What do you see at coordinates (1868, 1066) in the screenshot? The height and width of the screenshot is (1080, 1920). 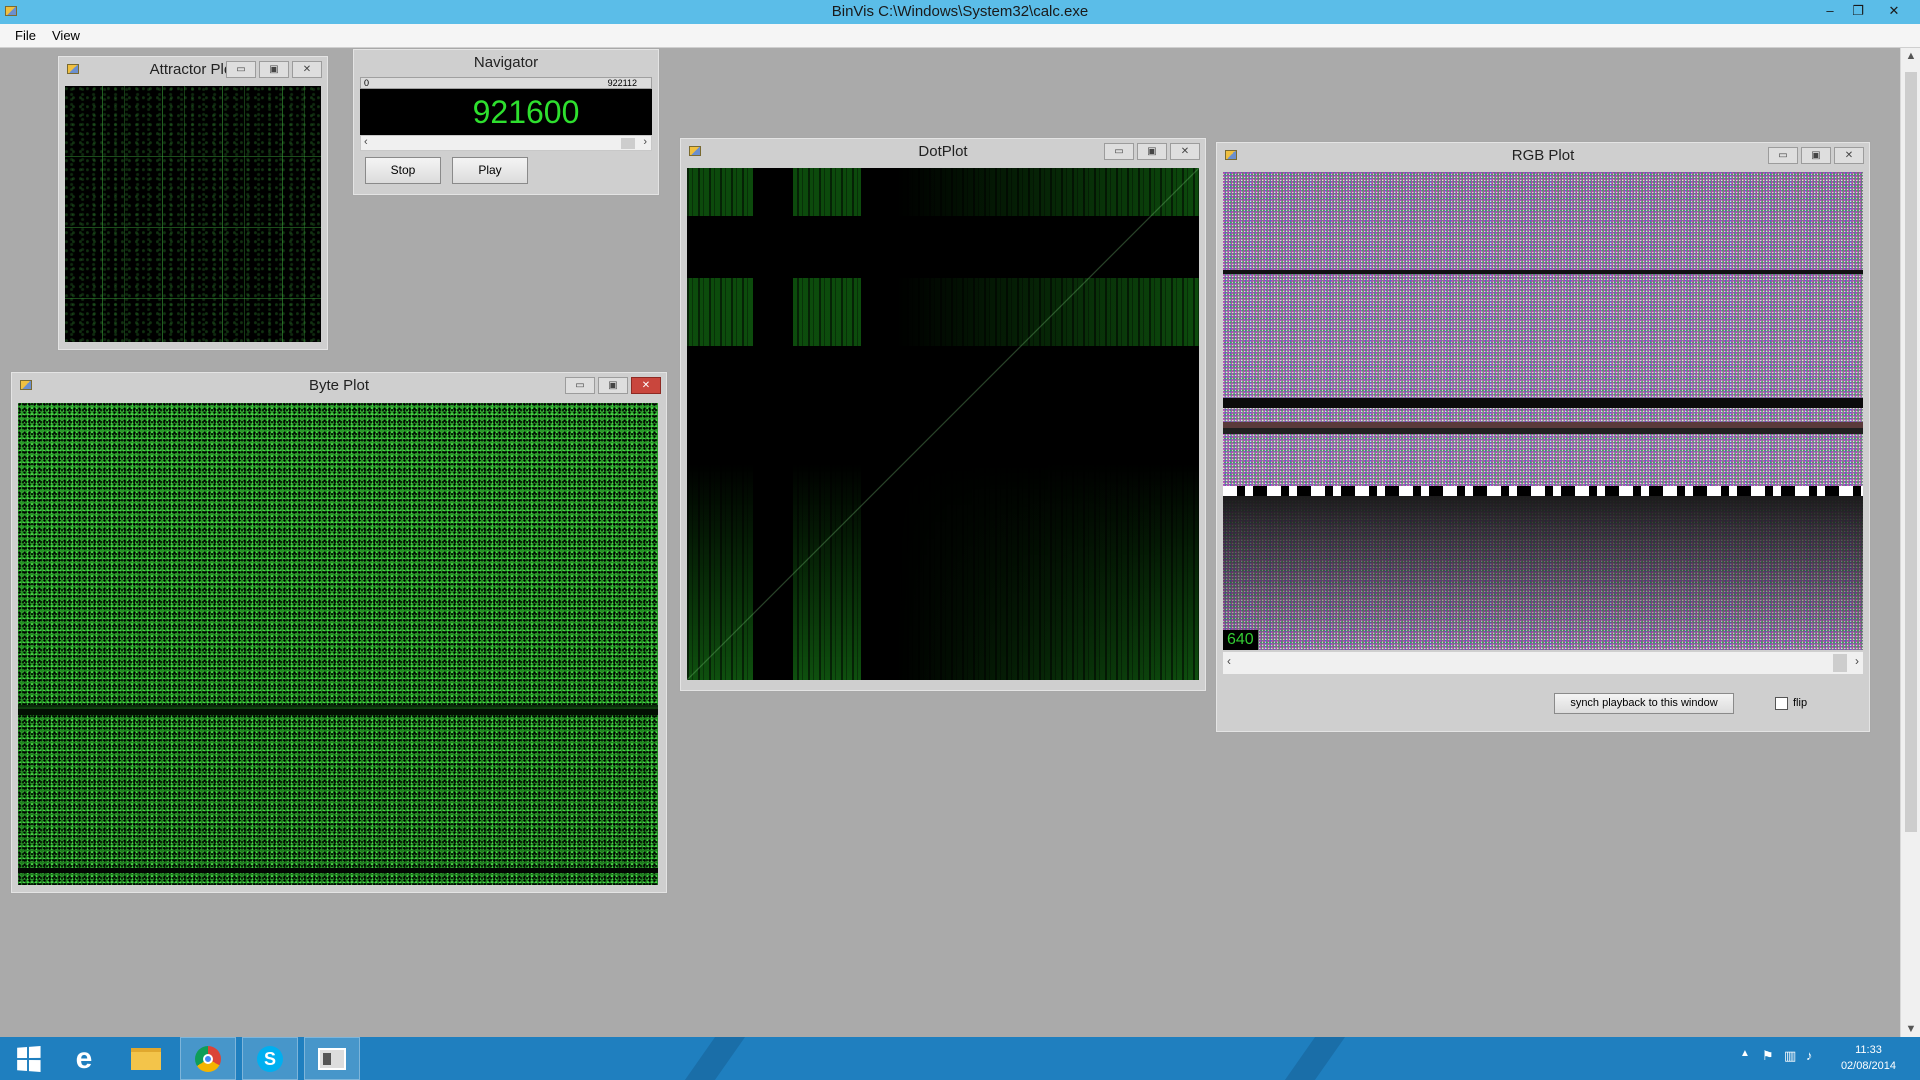 I see `clock-date: 02/08/2014` at bounding box center [1868, 1066].